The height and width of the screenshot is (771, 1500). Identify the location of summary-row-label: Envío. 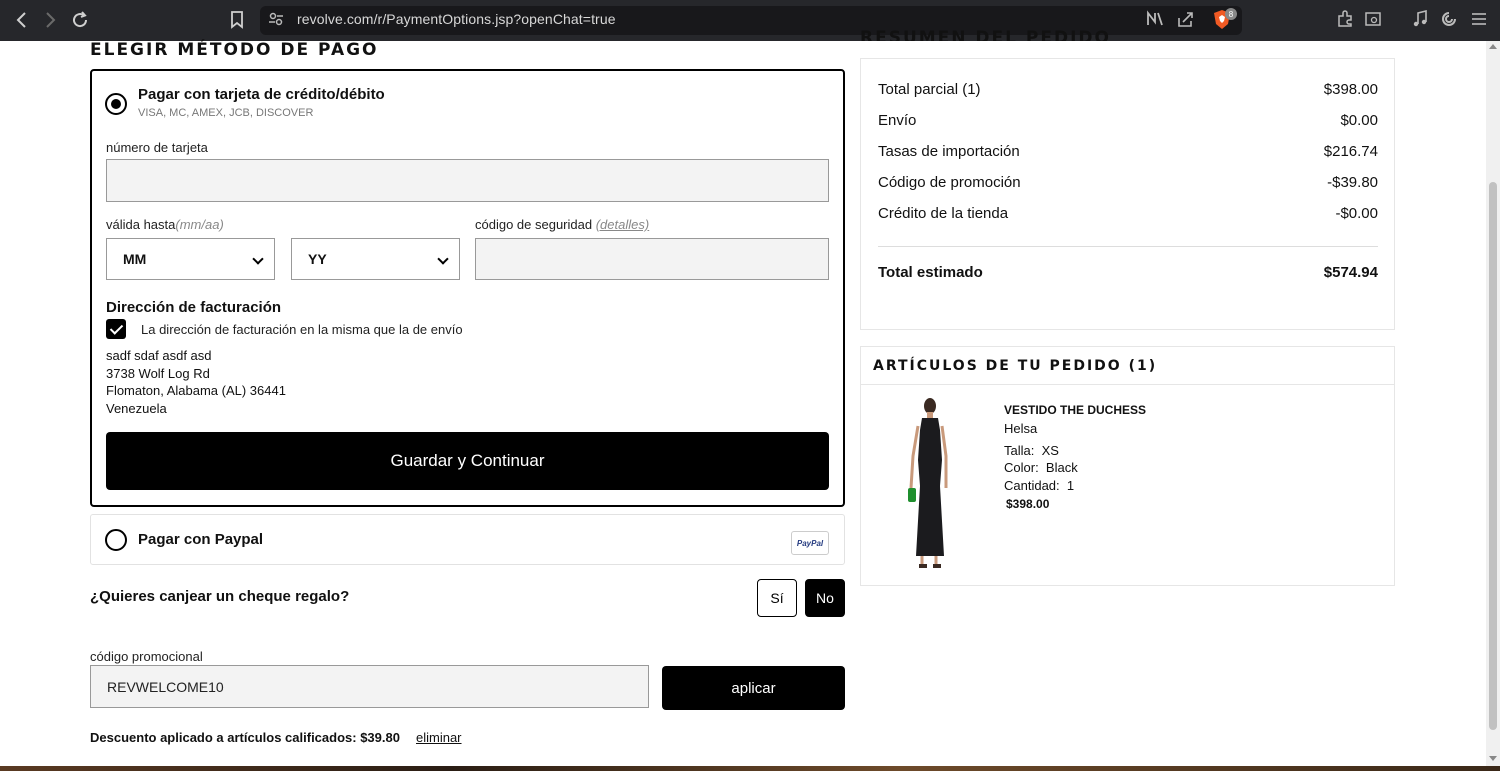
(897, 120).